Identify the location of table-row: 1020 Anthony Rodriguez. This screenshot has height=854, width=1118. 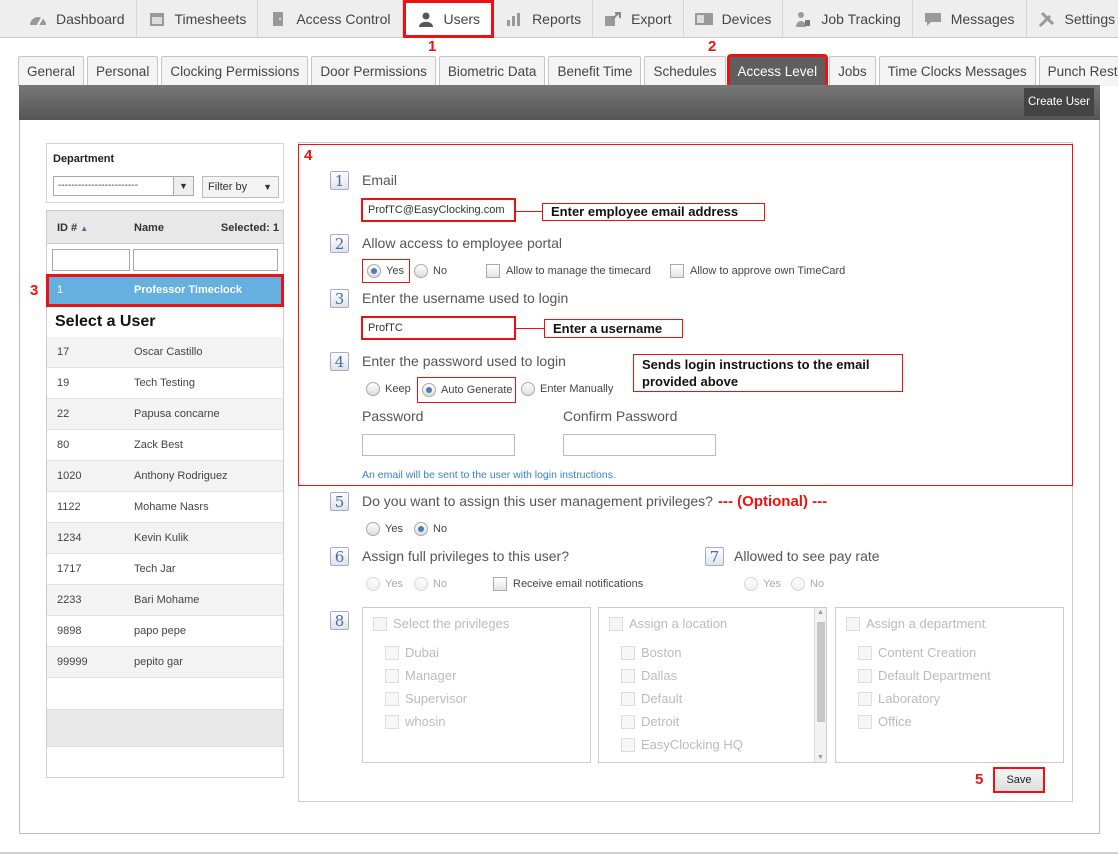
(165, 476).